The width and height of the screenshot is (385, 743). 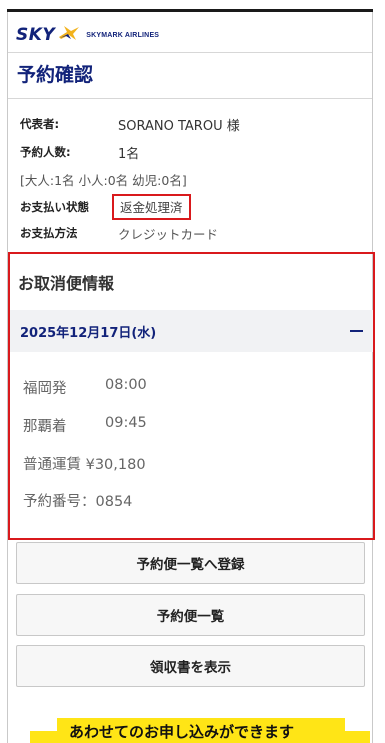 I want to click on departure-time: 08:00, so click(x=126, y=385).